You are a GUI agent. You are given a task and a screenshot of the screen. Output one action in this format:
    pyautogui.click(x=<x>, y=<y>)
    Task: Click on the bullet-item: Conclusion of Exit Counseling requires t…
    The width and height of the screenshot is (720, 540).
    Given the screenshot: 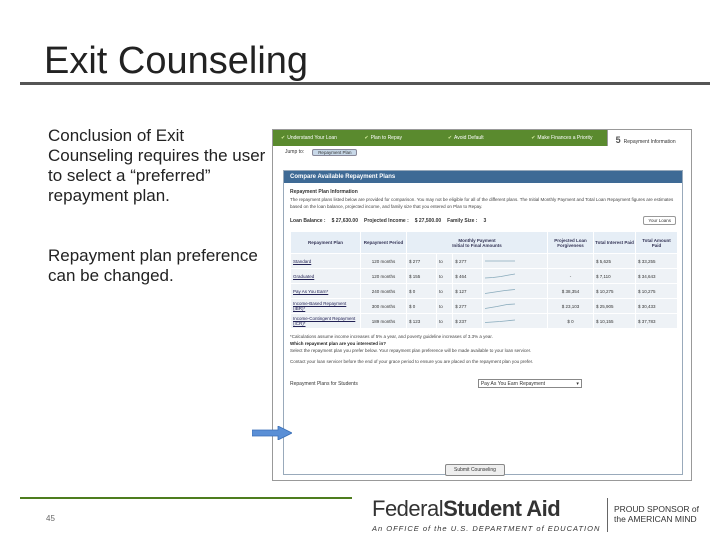 What is the action you would take?
    pyautogui.click(x=157, y=165)
    